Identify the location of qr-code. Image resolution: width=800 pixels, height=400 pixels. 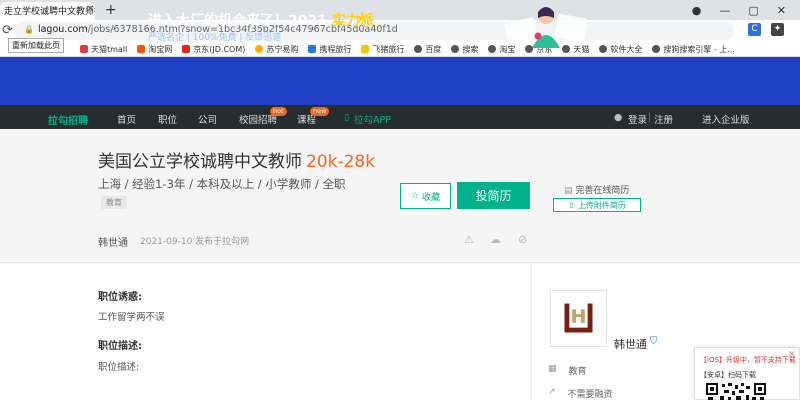
(736, 391).